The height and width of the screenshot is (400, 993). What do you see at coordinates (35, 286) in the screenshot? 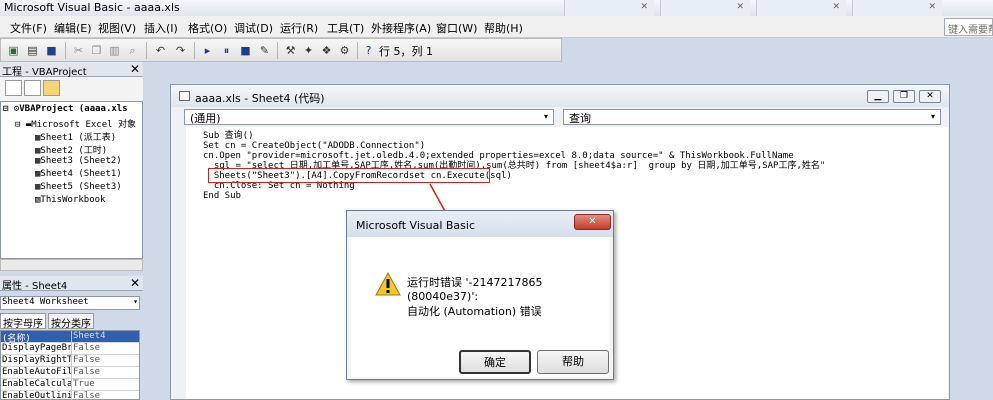
I see `properties-title: 属性 - Sheet4` at bounding box center [35, 286].